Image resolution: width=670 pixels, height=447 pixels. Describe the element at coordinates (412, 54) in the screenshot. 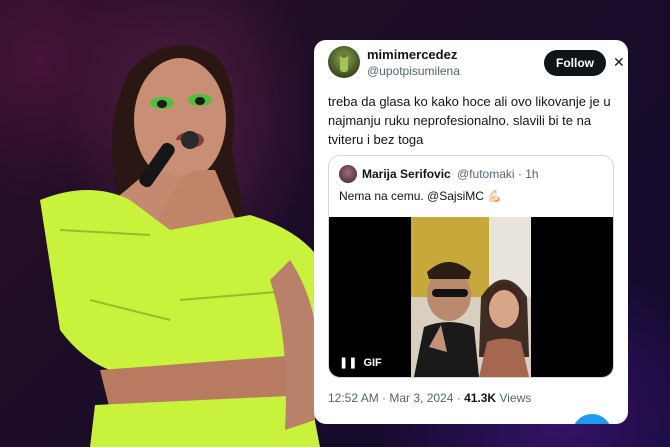

I see `username: mimimercedez` at that location.